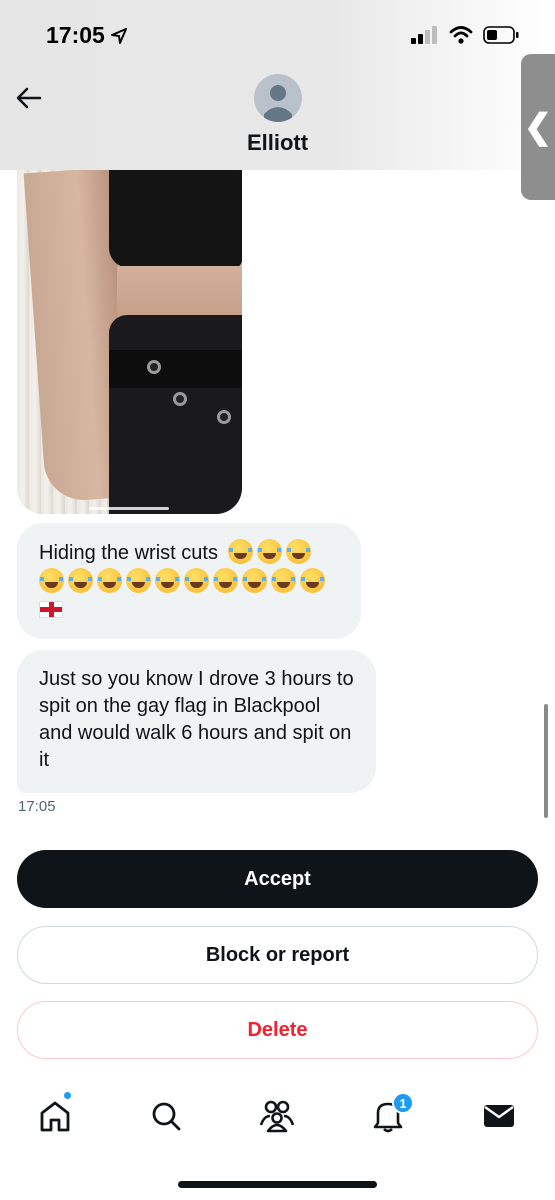 The width and height of the screenshot is (555, 1200). I want to click on battery-icon, so click(501, 35).